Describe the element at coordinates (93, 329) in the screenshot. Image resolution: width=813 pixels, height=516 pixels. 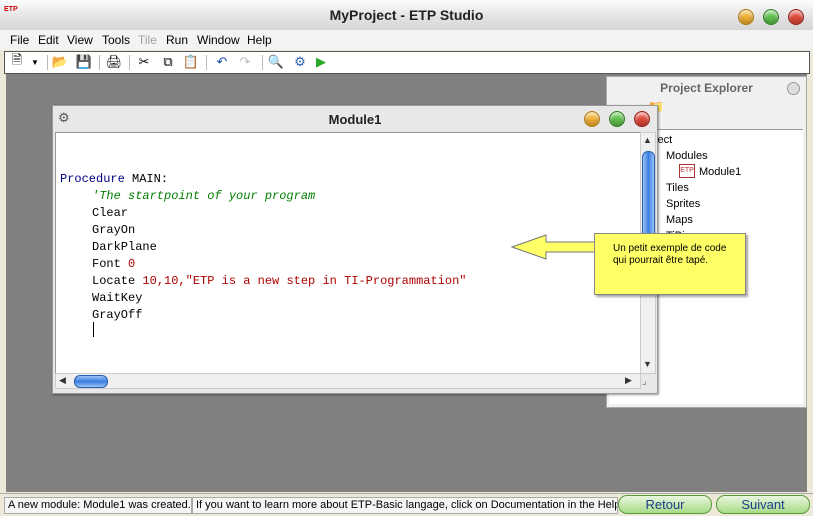
I see `text-caret` at that location.